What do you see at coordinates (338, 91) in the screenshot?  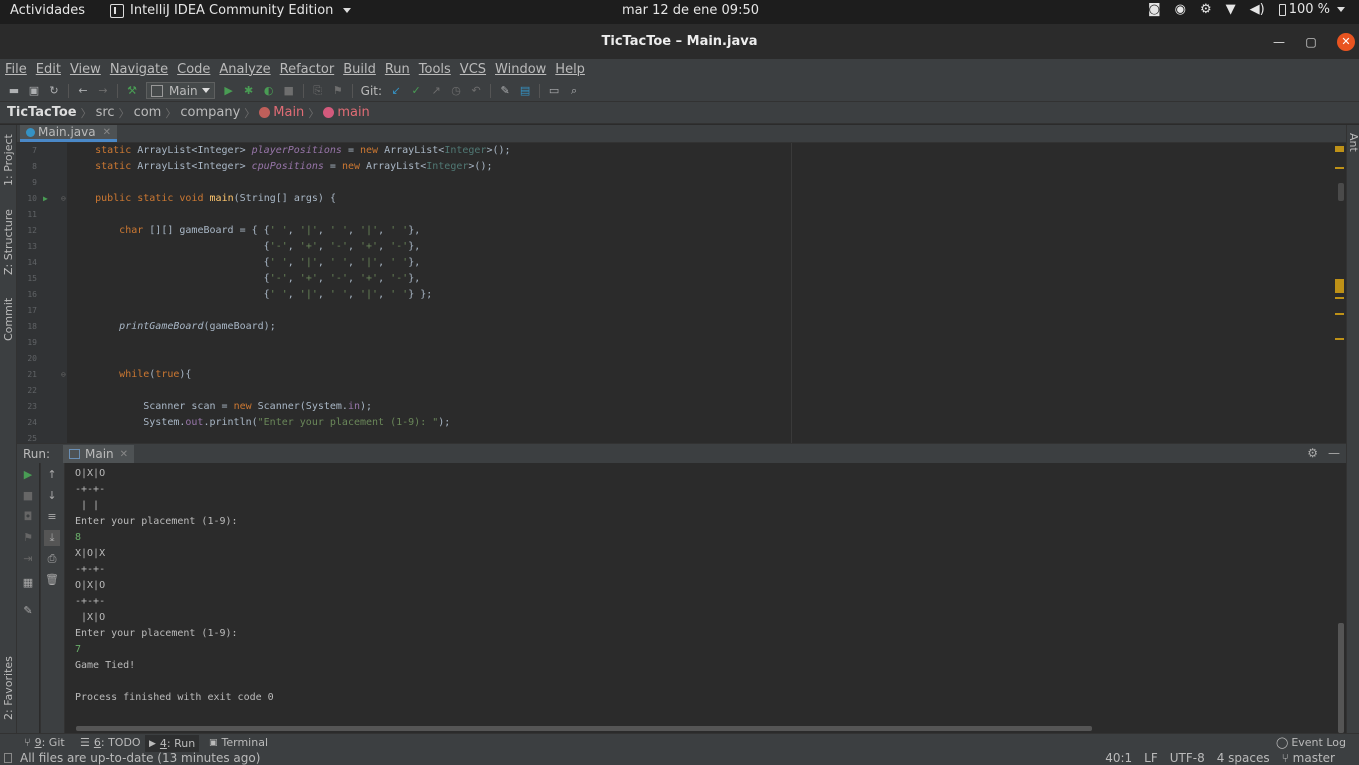 I see `profile-icon: ⚑` at bounding box center [338, 91].